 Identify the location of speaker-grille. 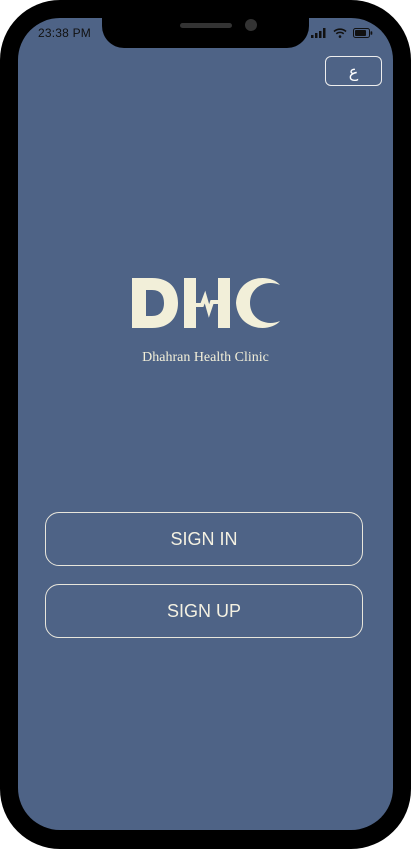
(206, 25).